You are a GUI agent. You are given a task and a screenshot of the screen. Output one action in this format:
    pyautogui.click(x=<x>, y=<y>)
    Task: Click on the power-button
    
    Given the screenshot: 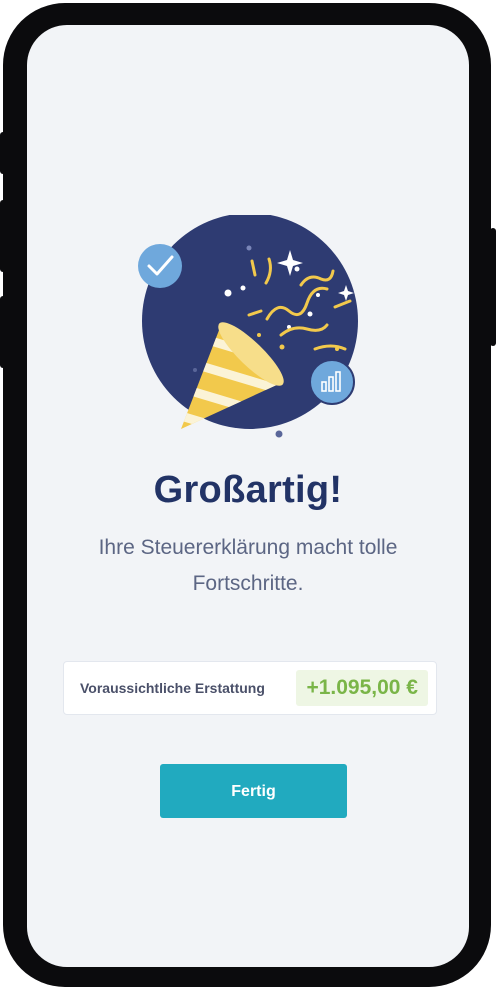 What is the action you would take?
    pyautogui.click(x=493, y=287)
    